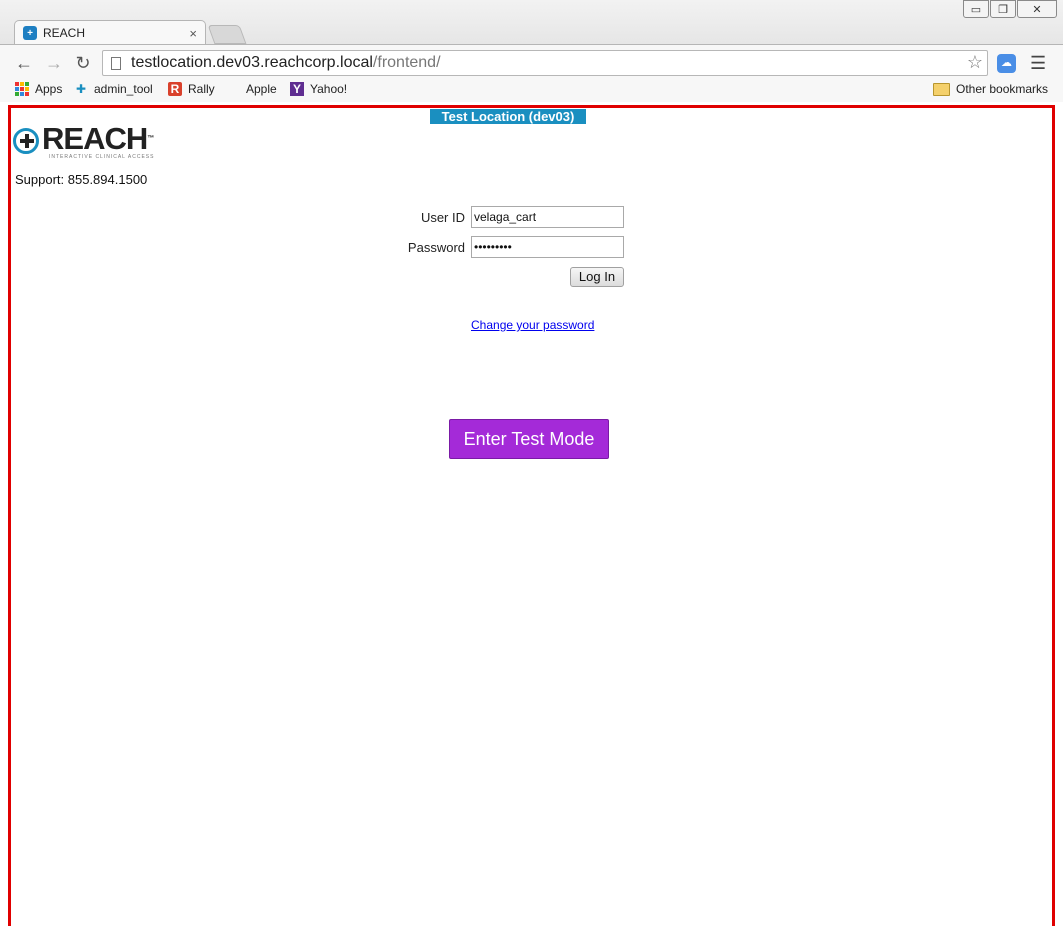  I want to click on back-button: ←, so click(24, 63).